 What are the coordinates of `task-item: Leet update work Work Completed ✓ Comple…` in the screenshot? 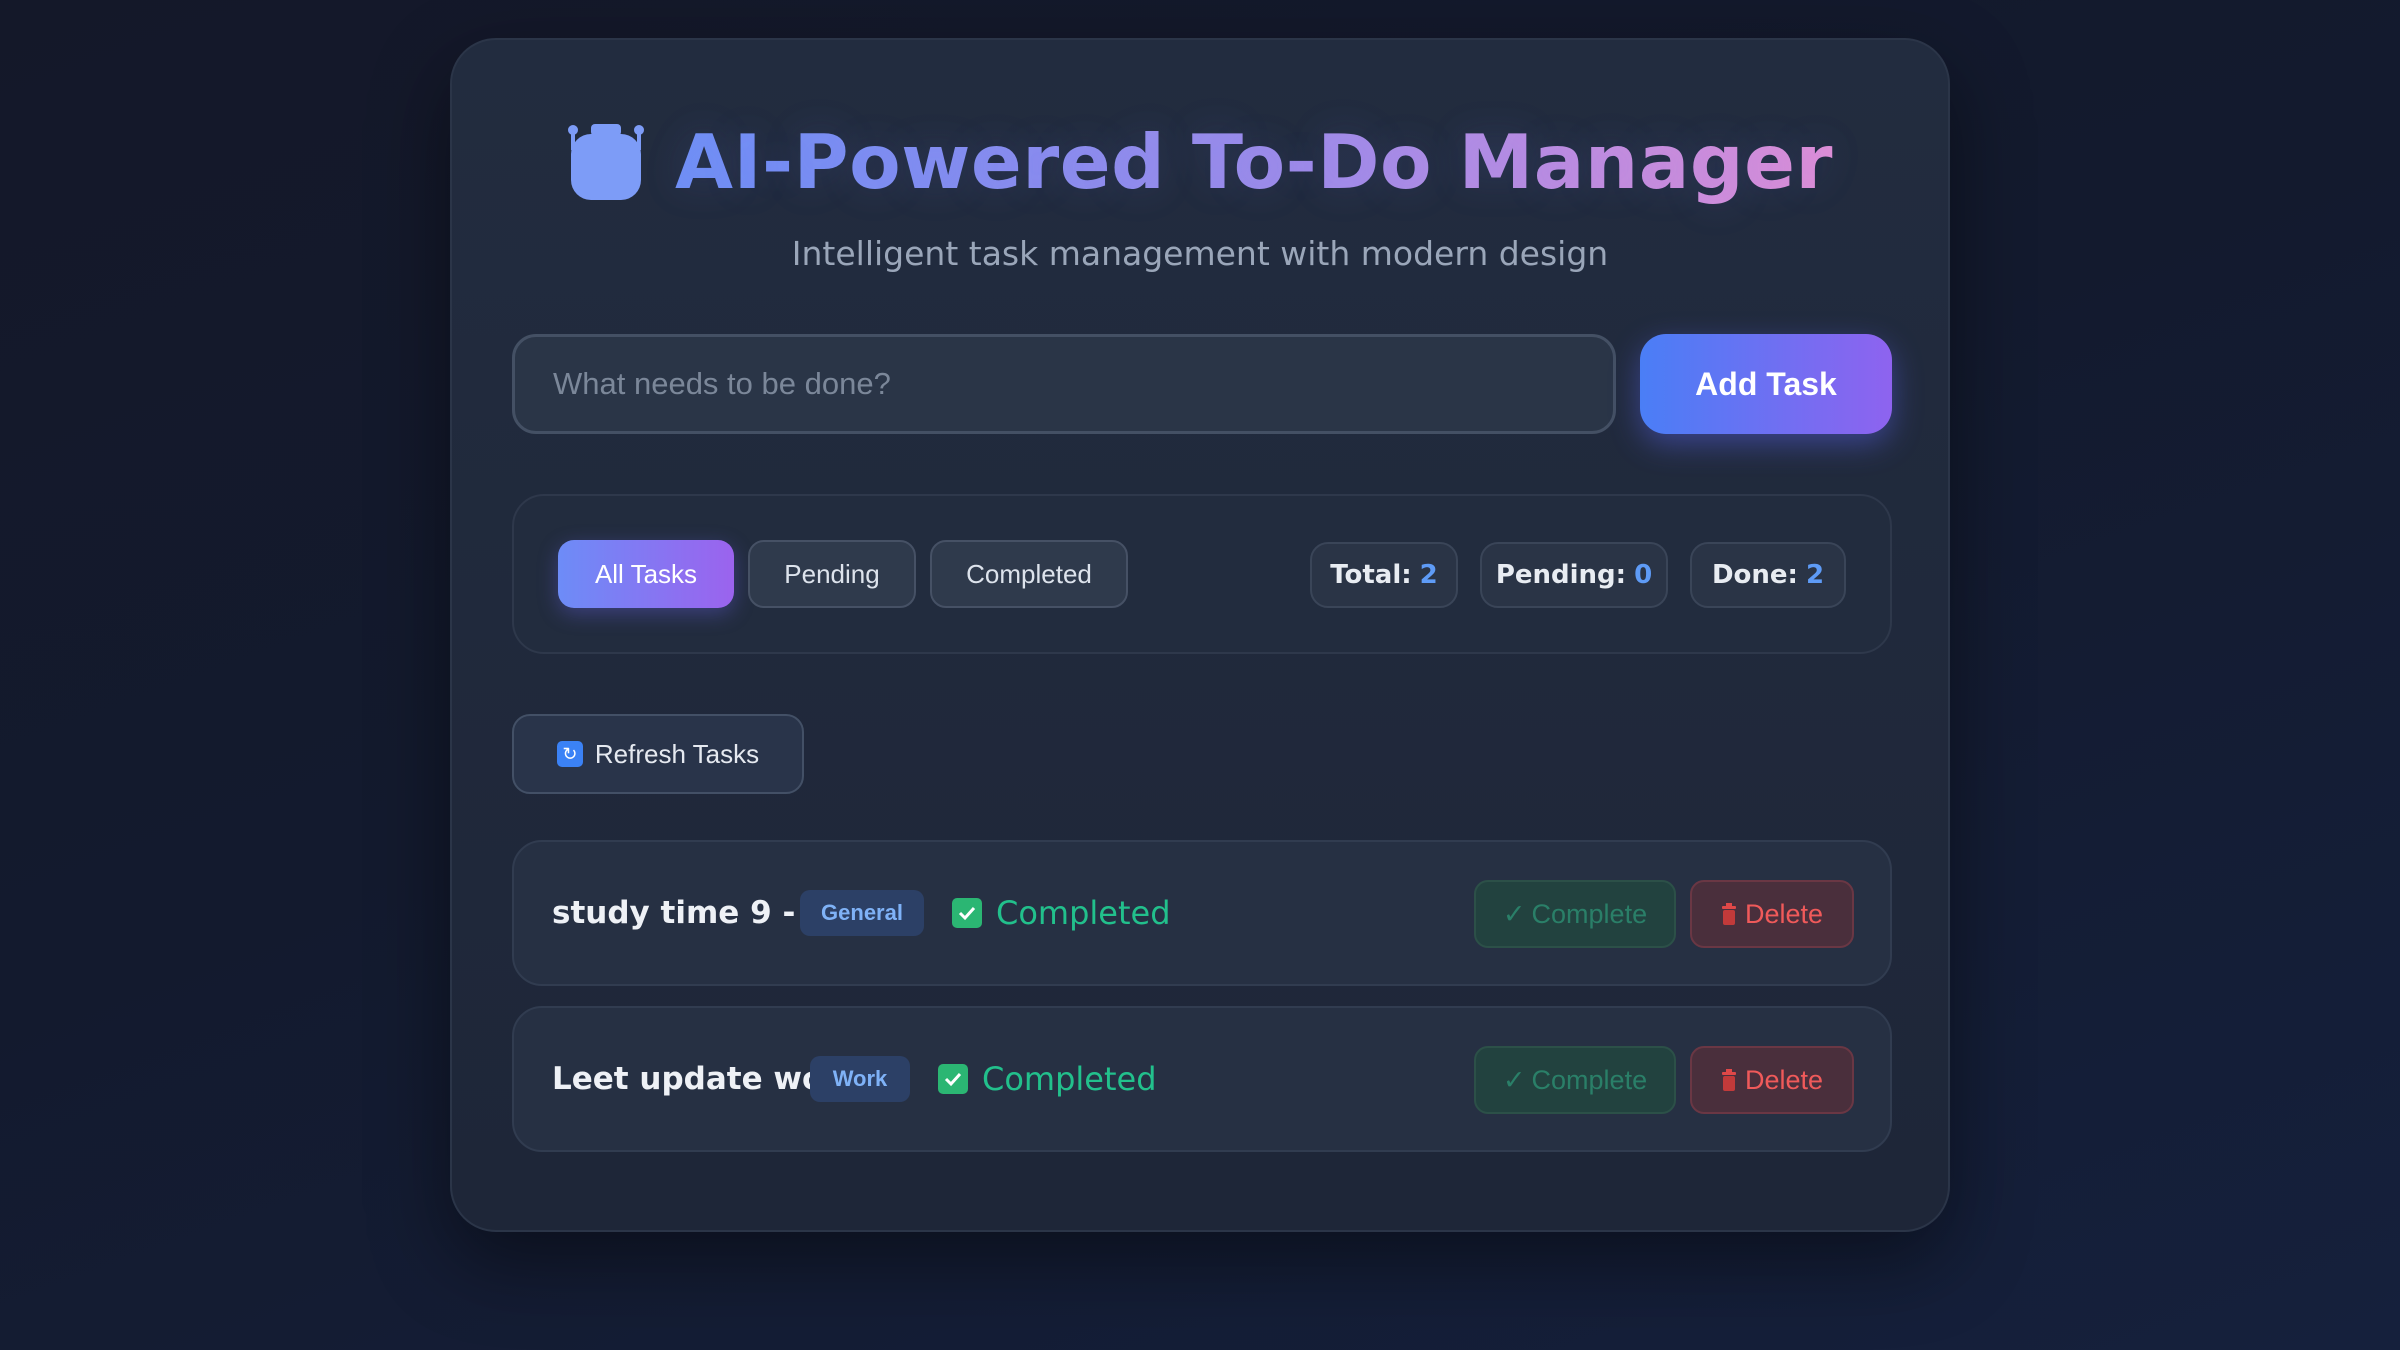 It's located at (1202, 1079).